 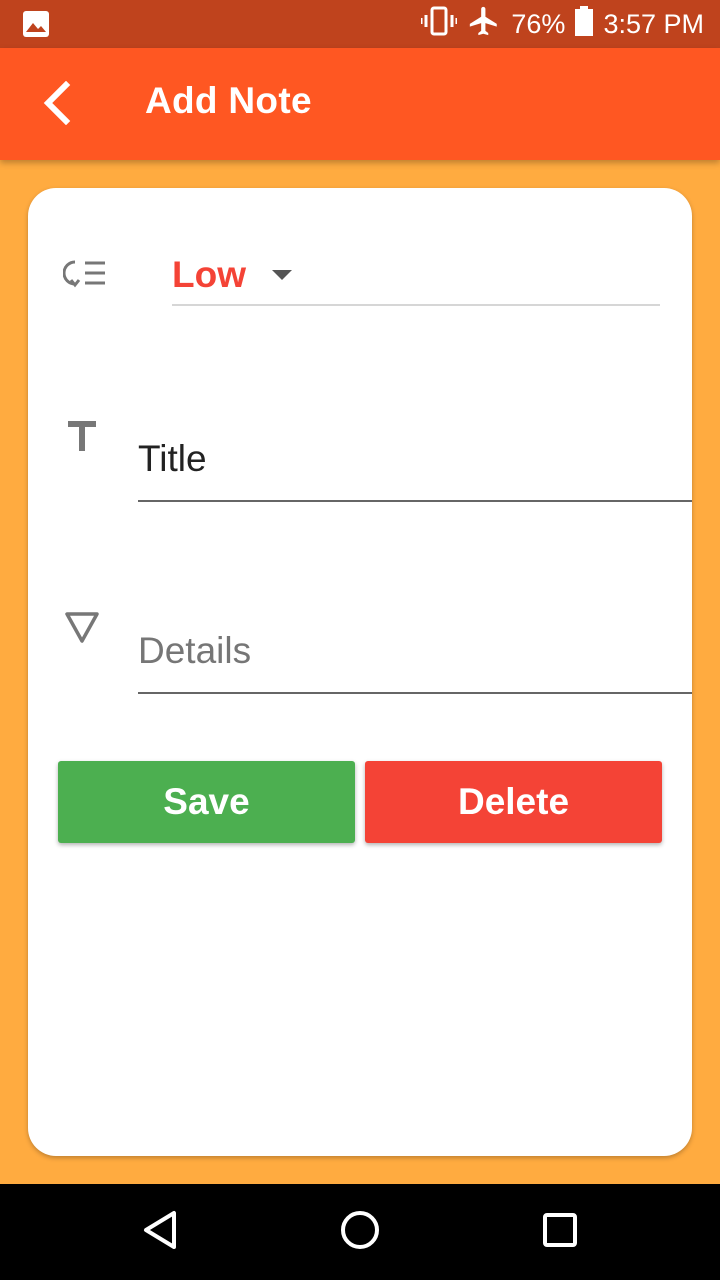 What do you see at coordinates (36, 26) in the screenshot?
I see `image-notification-icon` at bounding box center [36, 26].